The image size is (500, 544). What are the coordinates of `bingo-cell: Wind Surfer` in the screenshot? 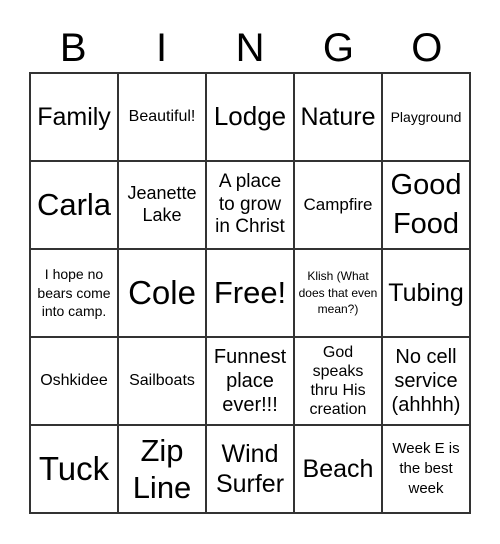 It's located at (250, 469).